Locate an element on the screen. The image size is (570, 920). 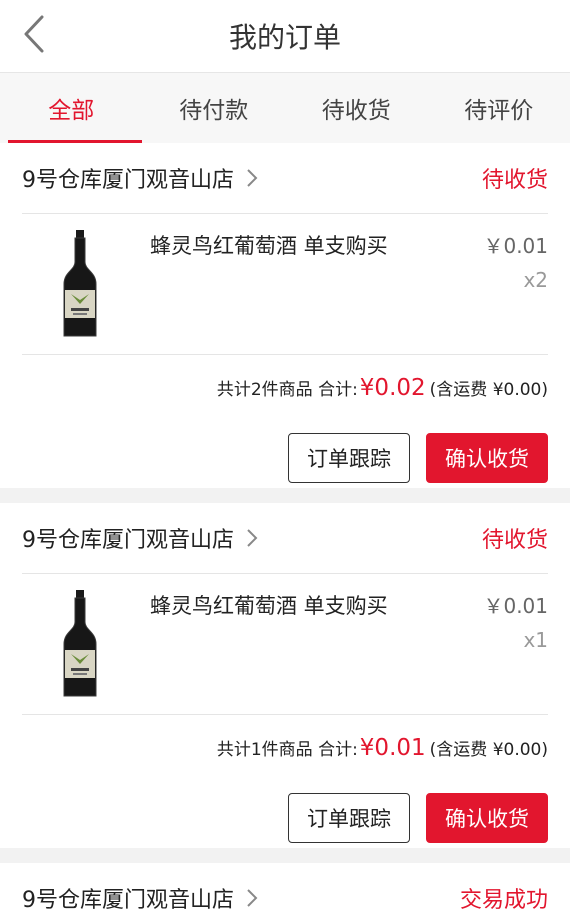
order-card: 9号仓库厦门观音山店 交易成功 is located at coordinates (285, 891).